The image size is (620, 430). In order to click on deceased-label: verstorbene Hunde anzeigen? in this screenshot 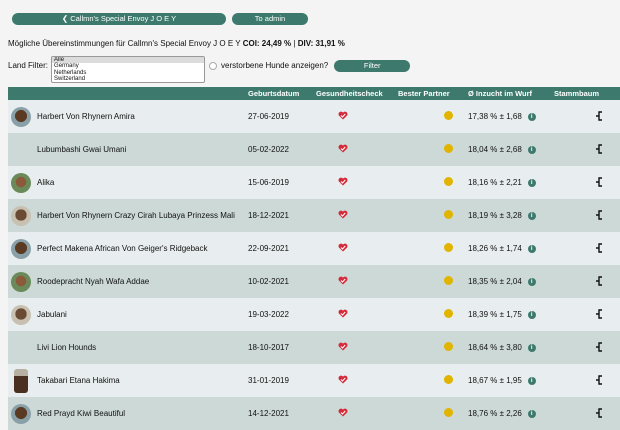, I will do `click(275, 65)`.